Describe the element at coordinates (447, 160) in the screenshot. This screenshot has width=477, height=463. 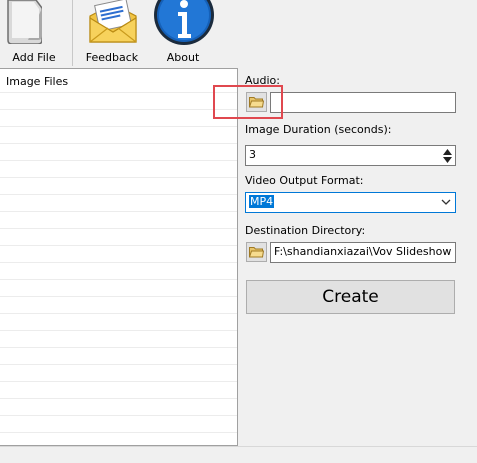
I see `spin-down-icon` at that location.